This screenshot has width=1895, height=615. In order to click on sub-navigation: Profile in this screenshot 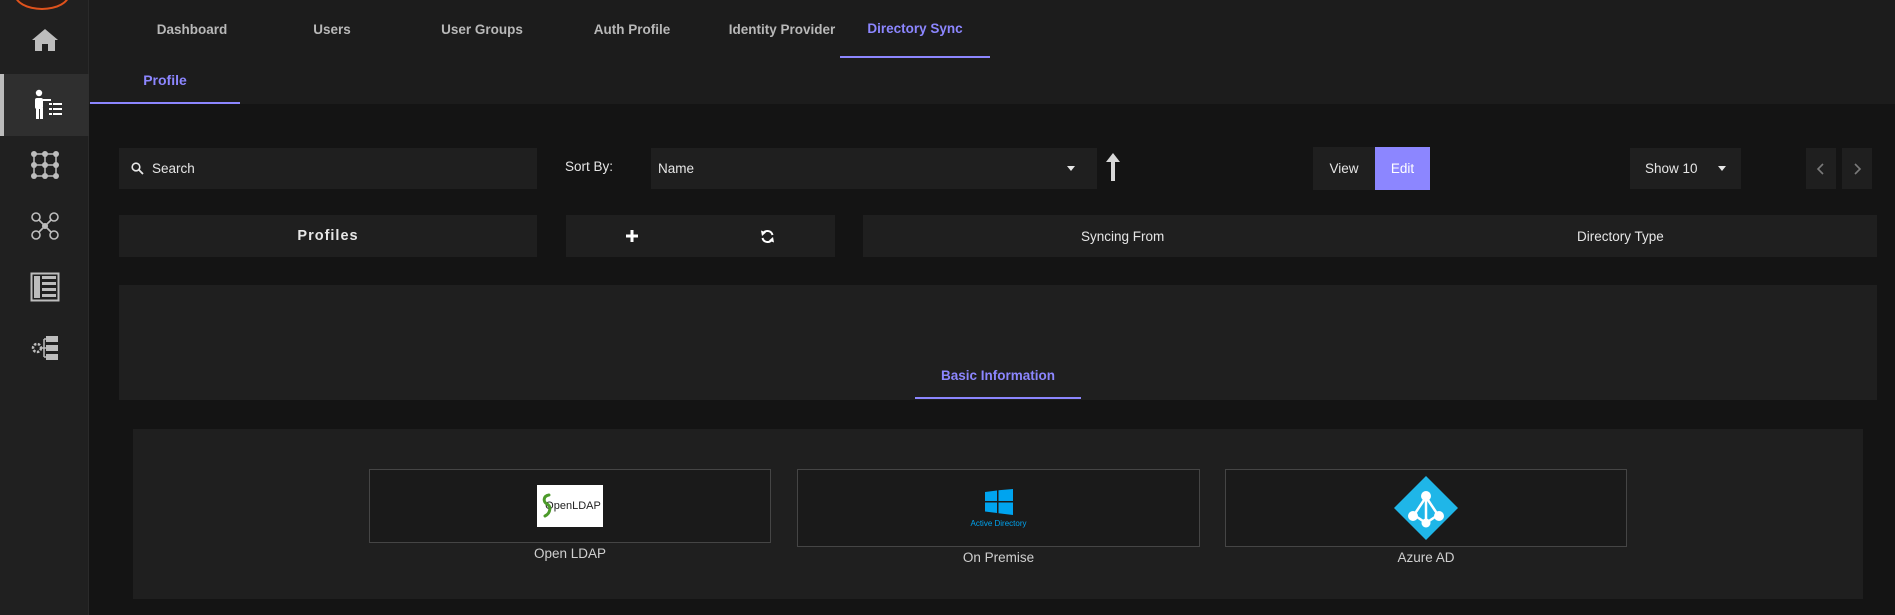, I will do `click(992, 81)`.